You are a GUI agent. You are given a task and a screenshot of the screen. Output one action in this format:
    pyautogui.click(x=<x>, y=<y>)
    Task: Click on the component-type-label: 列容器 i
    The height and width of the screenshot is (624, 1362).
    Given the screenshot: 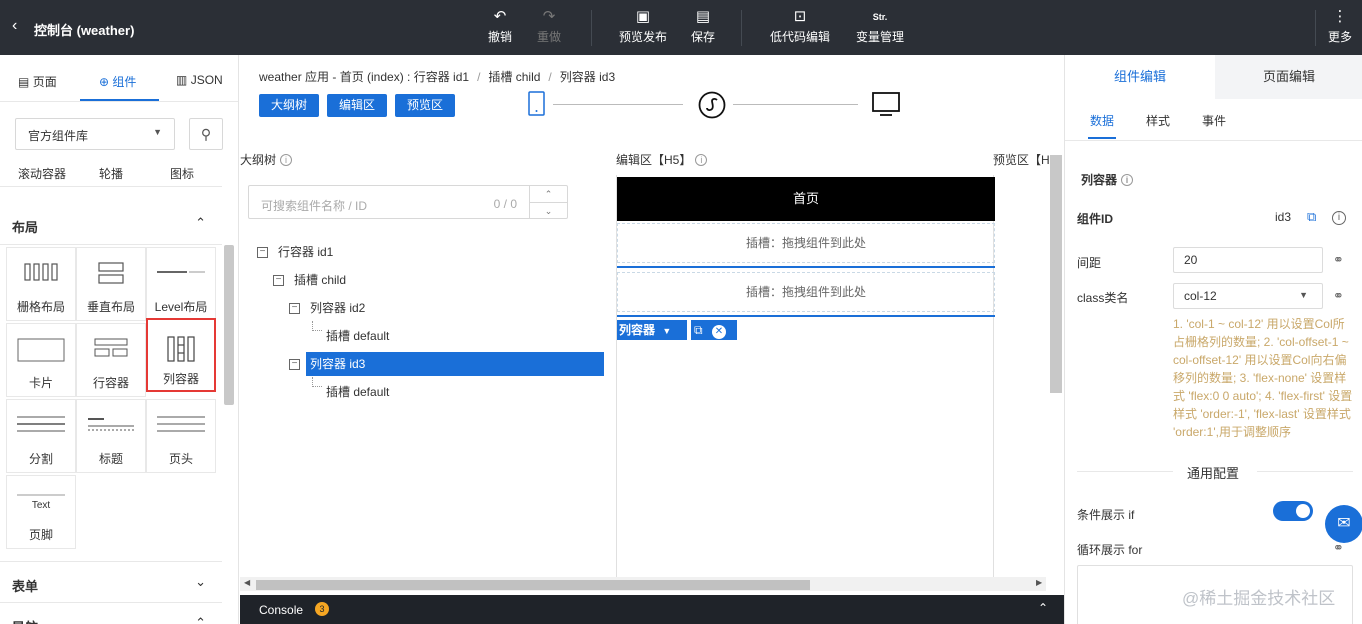 What is the action you would take?
    pyautogui.click(x=1107, y=179)
    